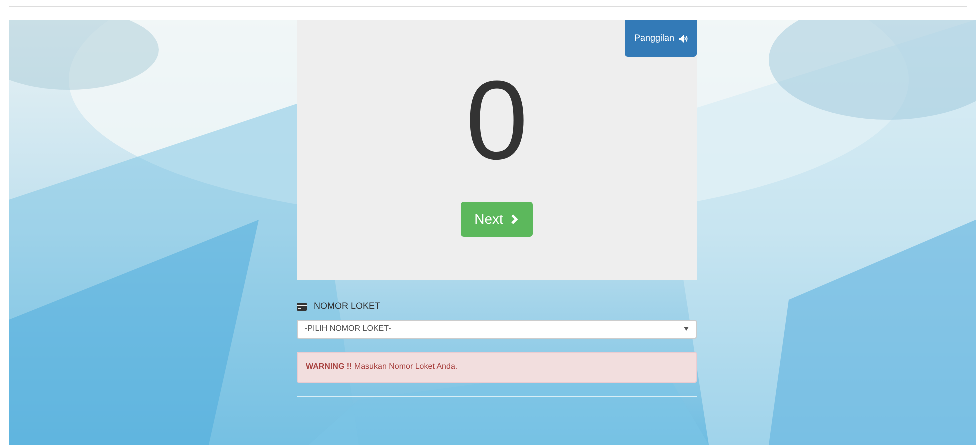  Describe the element at coordinates (497, 329) in the screenshot. I see `counter-select: -PILIH NOMOR LOKET-` at that location.